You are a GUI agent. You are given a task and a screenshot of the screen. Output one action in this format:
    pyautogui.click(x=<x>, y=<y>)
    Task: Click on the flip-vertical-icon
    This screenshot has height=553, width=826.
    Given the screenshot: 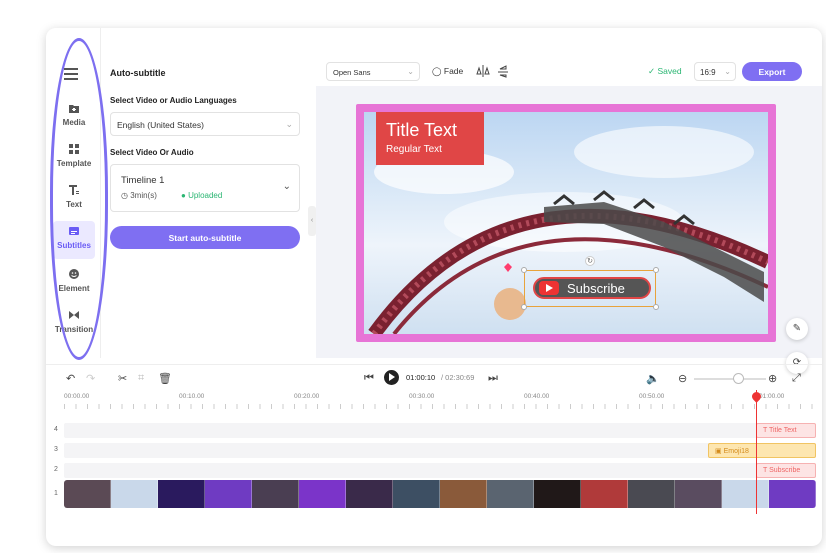 What is the action you would take?
    pyautogui.click(x=503, y=71)
    